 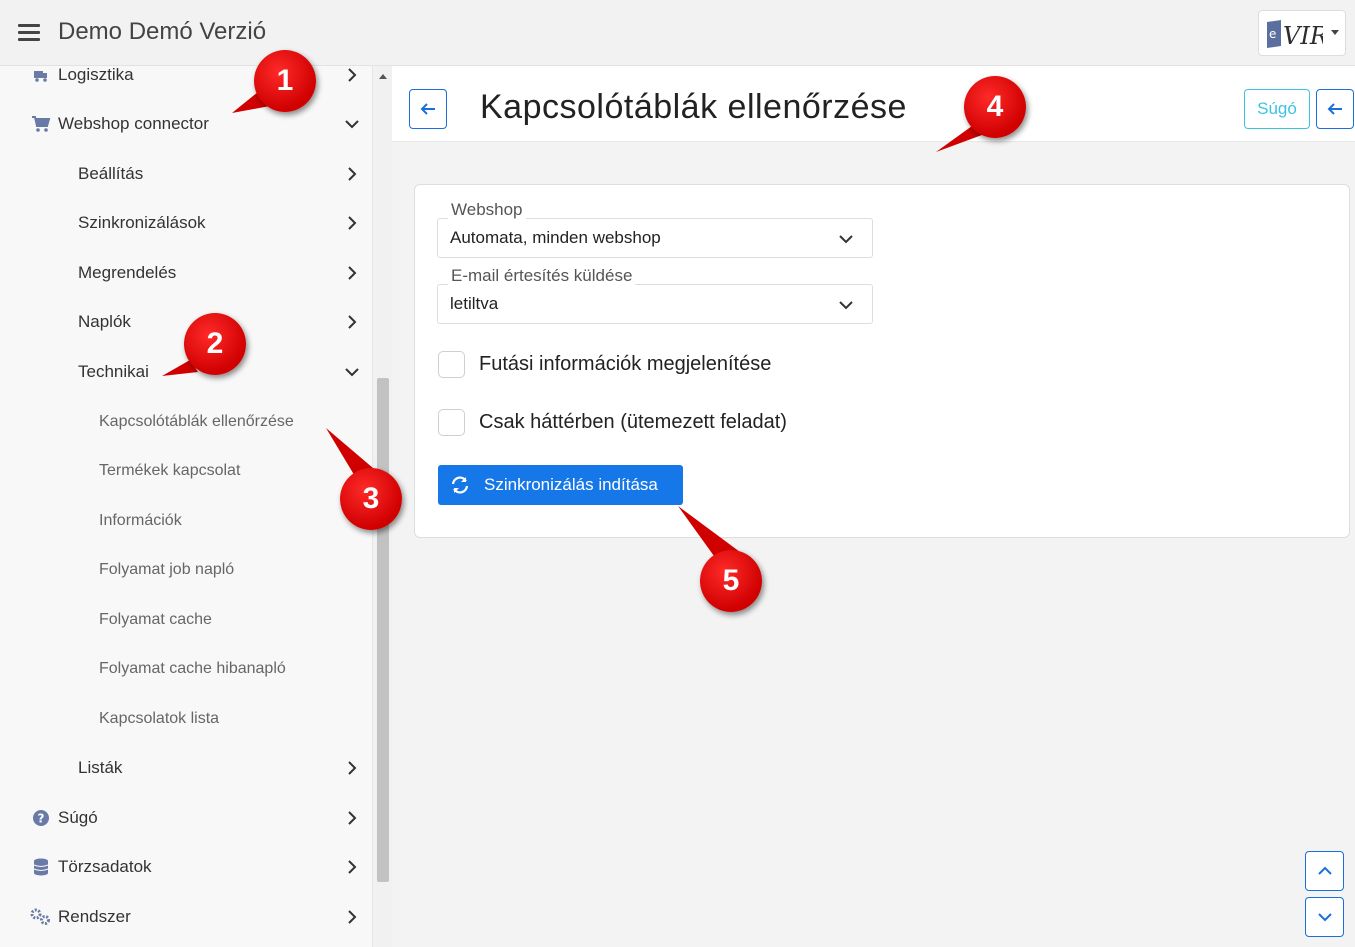 I want to click on sidebar-item-folyamat-cache: Folyamat cache, so click(x=155, y=620).